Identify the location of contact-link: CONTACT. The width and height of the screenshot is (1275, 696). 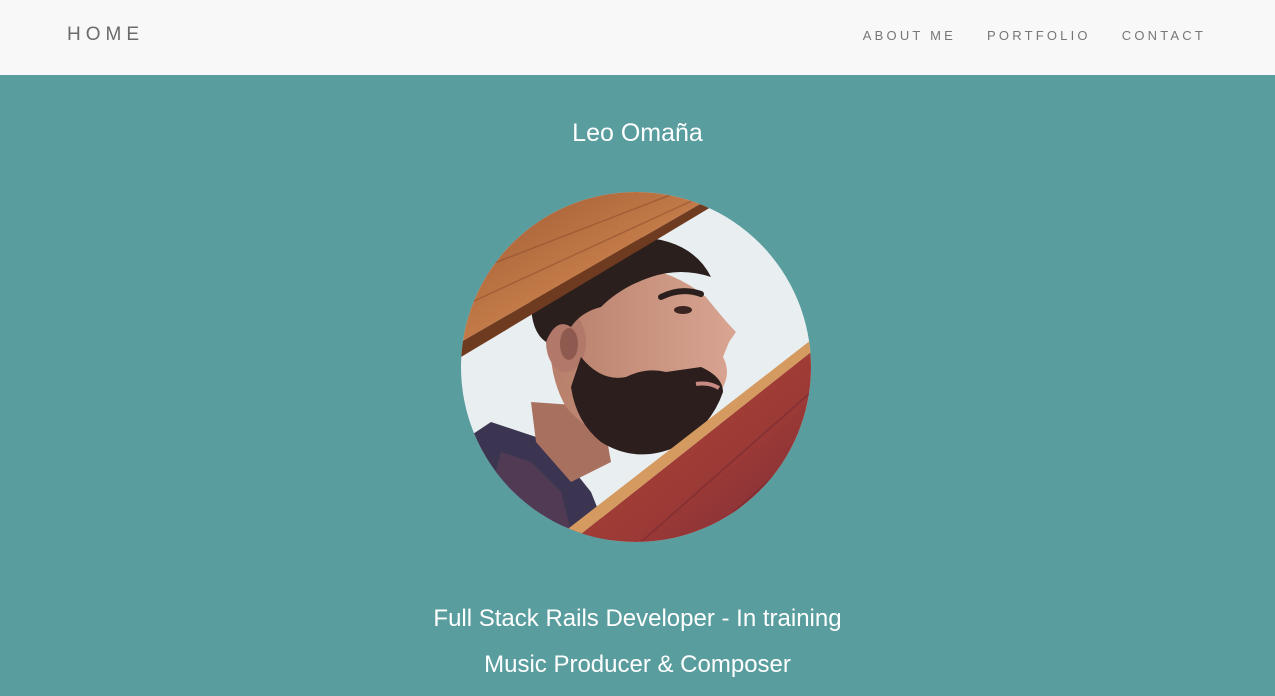
(1164, 35).